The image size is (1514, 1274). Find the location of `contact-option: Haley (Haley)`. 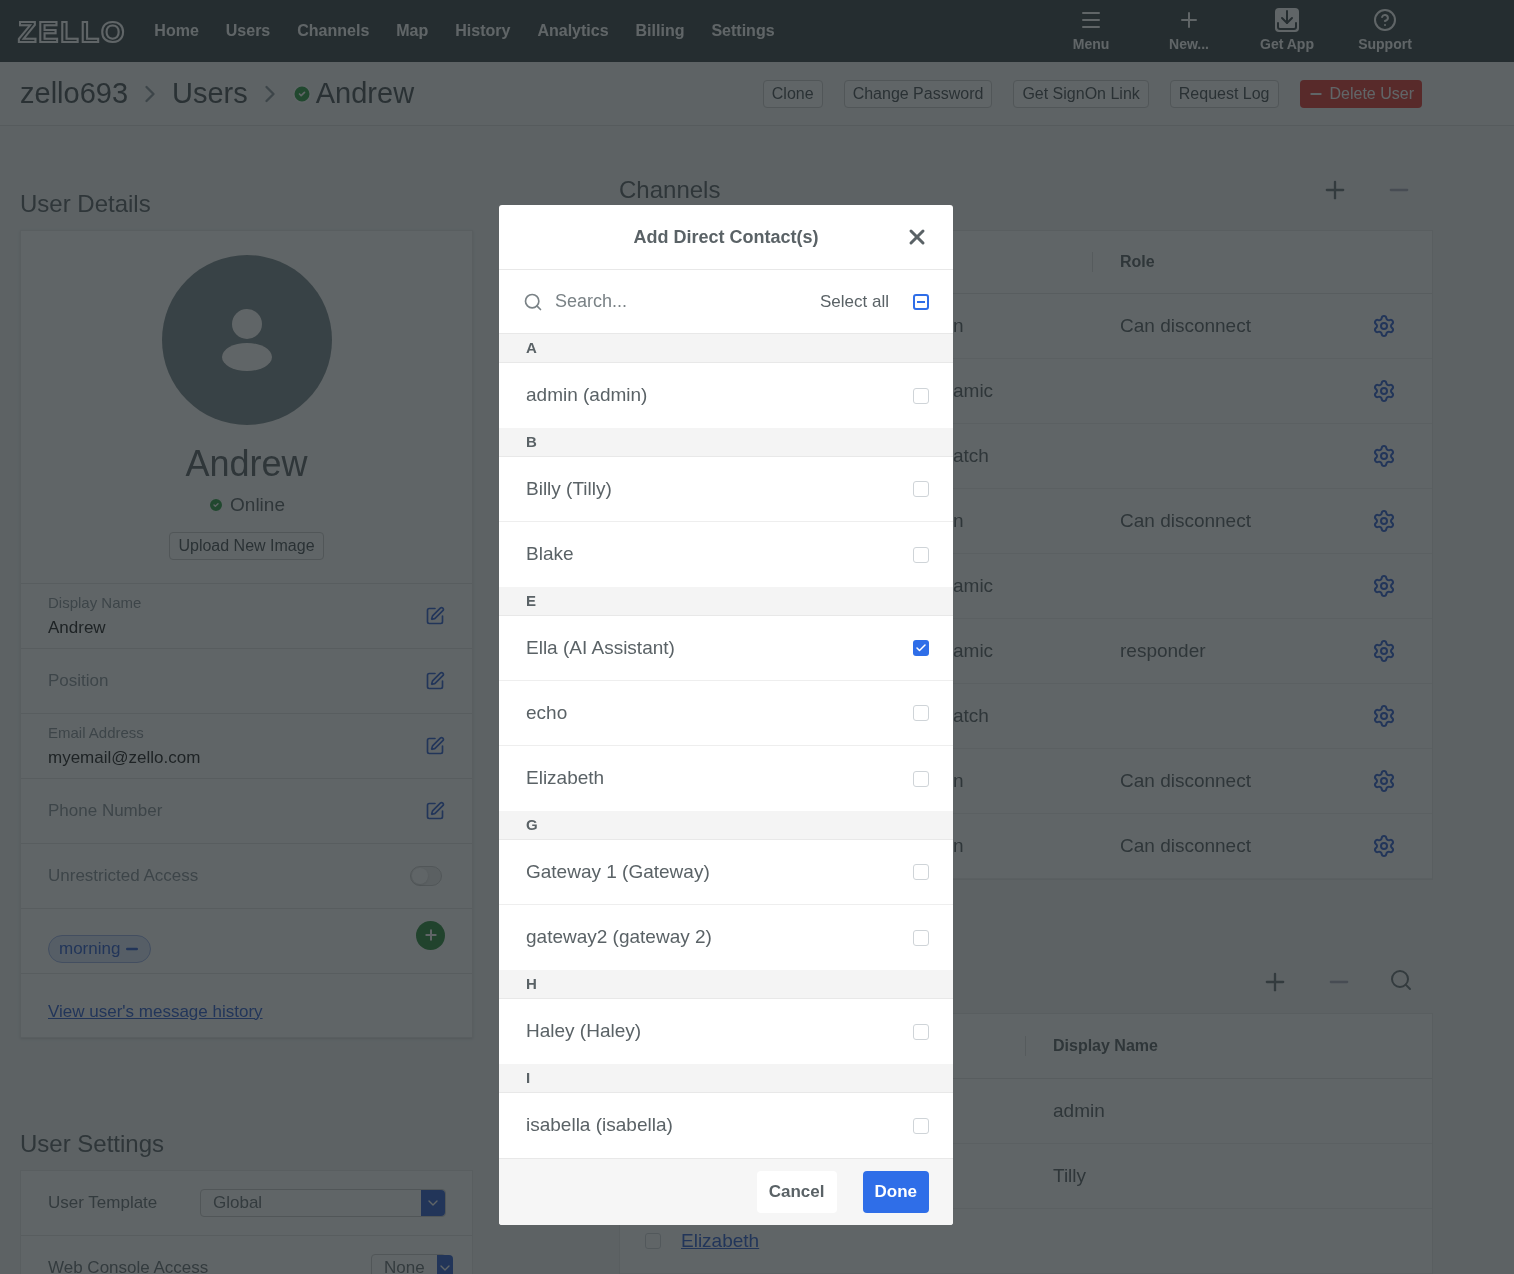

contact-option: Haley (Haley) is located at coordinates (726, 1031).